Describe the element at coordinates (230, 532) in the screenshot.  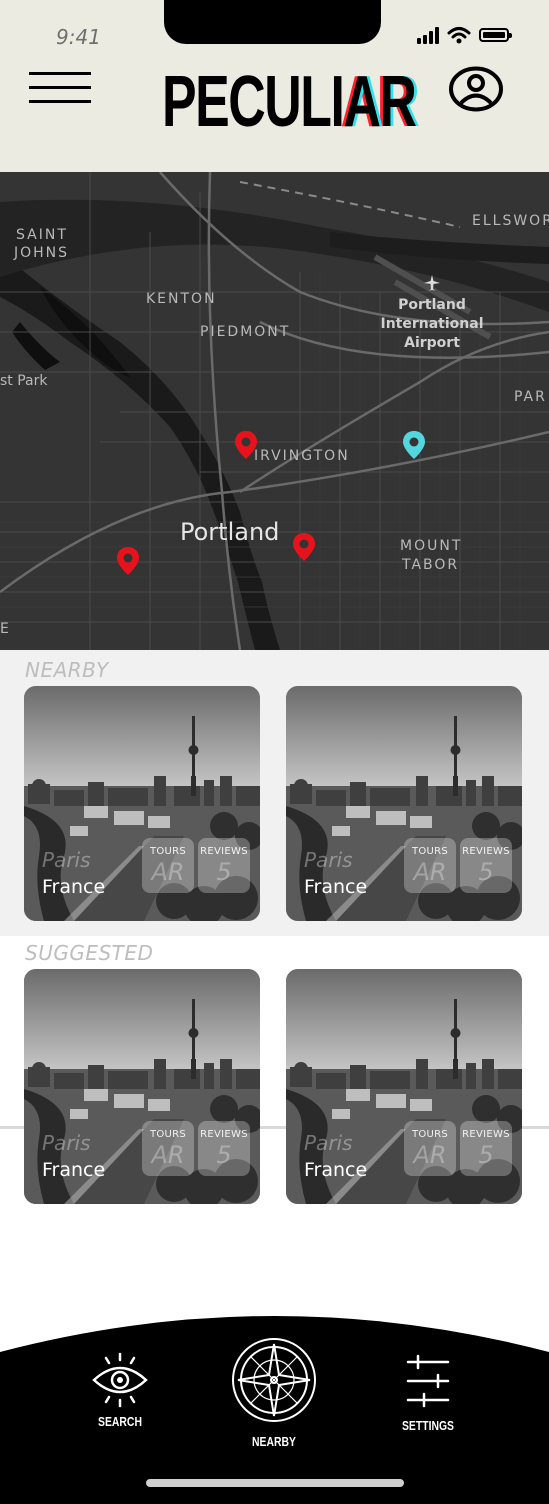
I see `map-label-portland: Portland` at that location.